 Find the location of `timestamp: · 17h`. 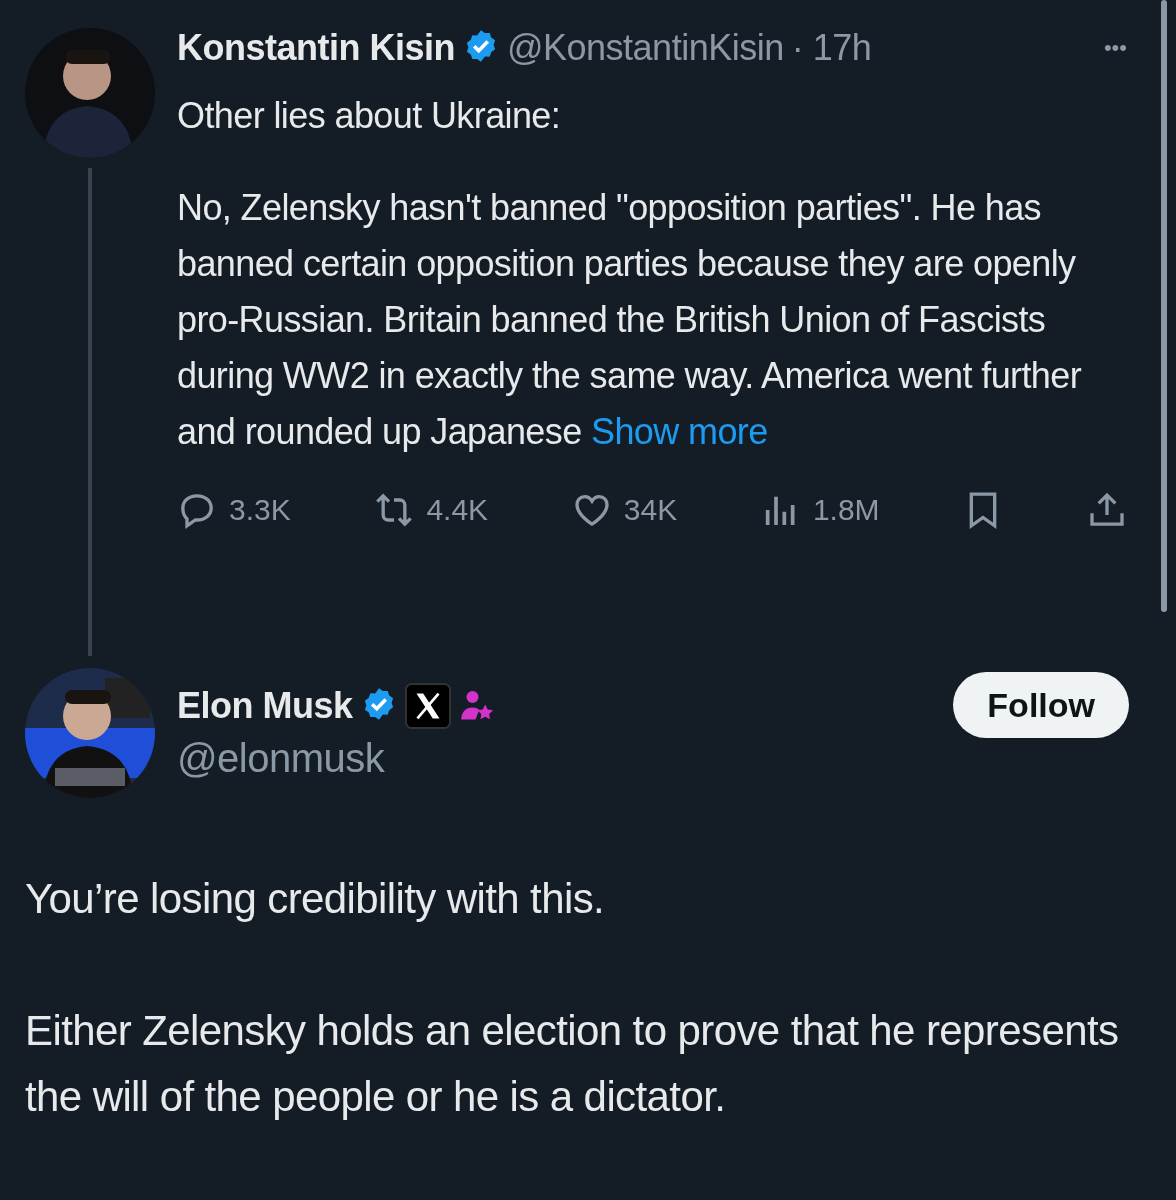

timestamp: · 17h is located at coordinates (831, 48).